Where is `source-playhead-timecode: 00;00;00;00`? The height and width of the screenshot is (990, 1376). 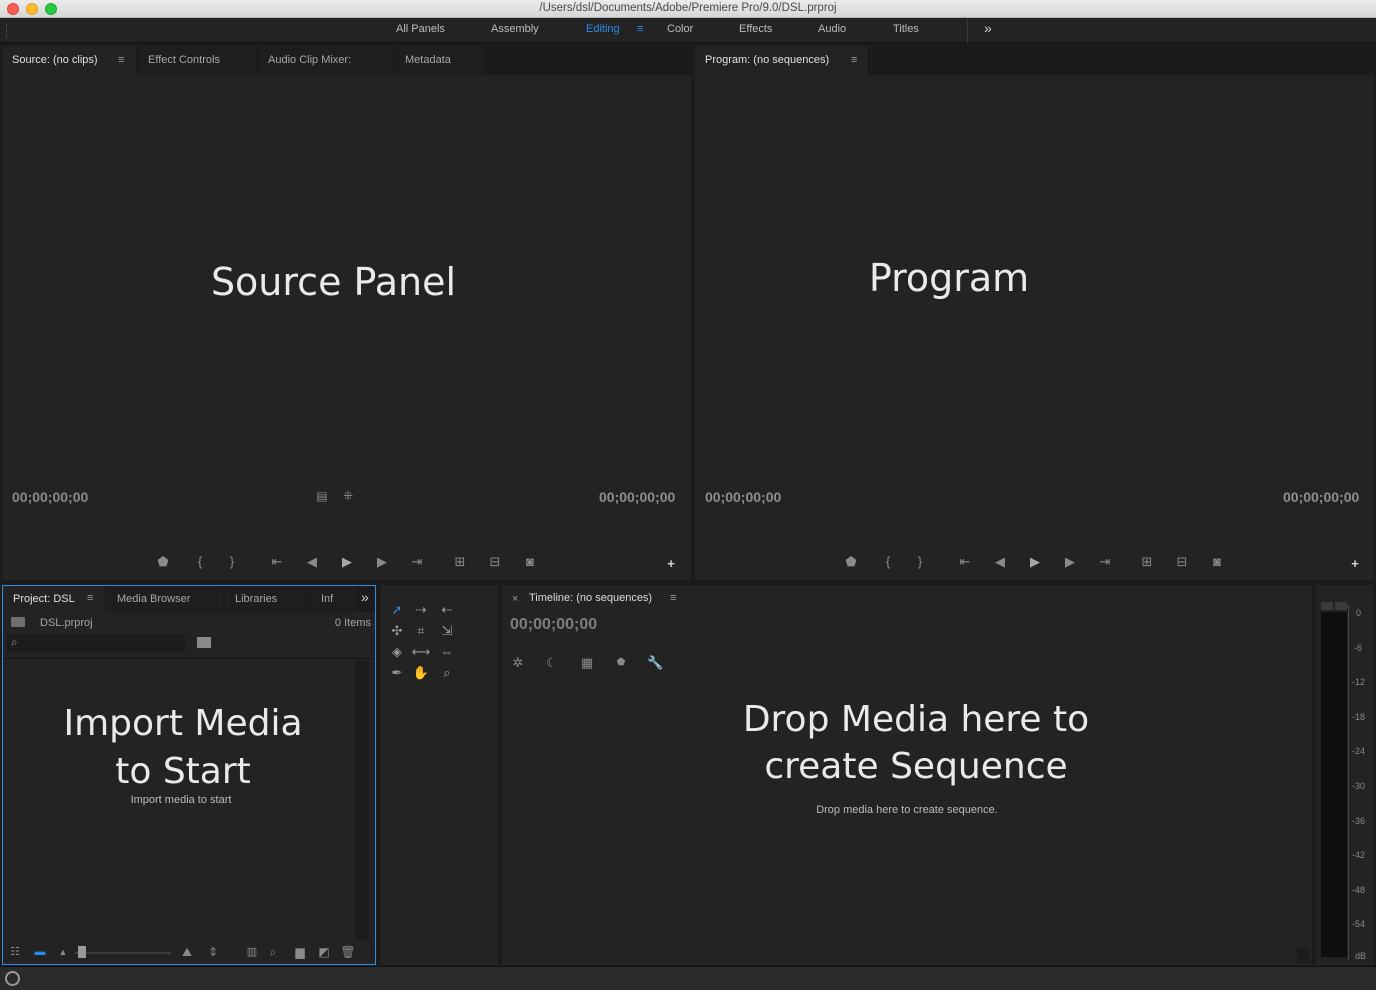
source-playhead-timecode: 00;00;00;00 is located at coordinates (50, 497).